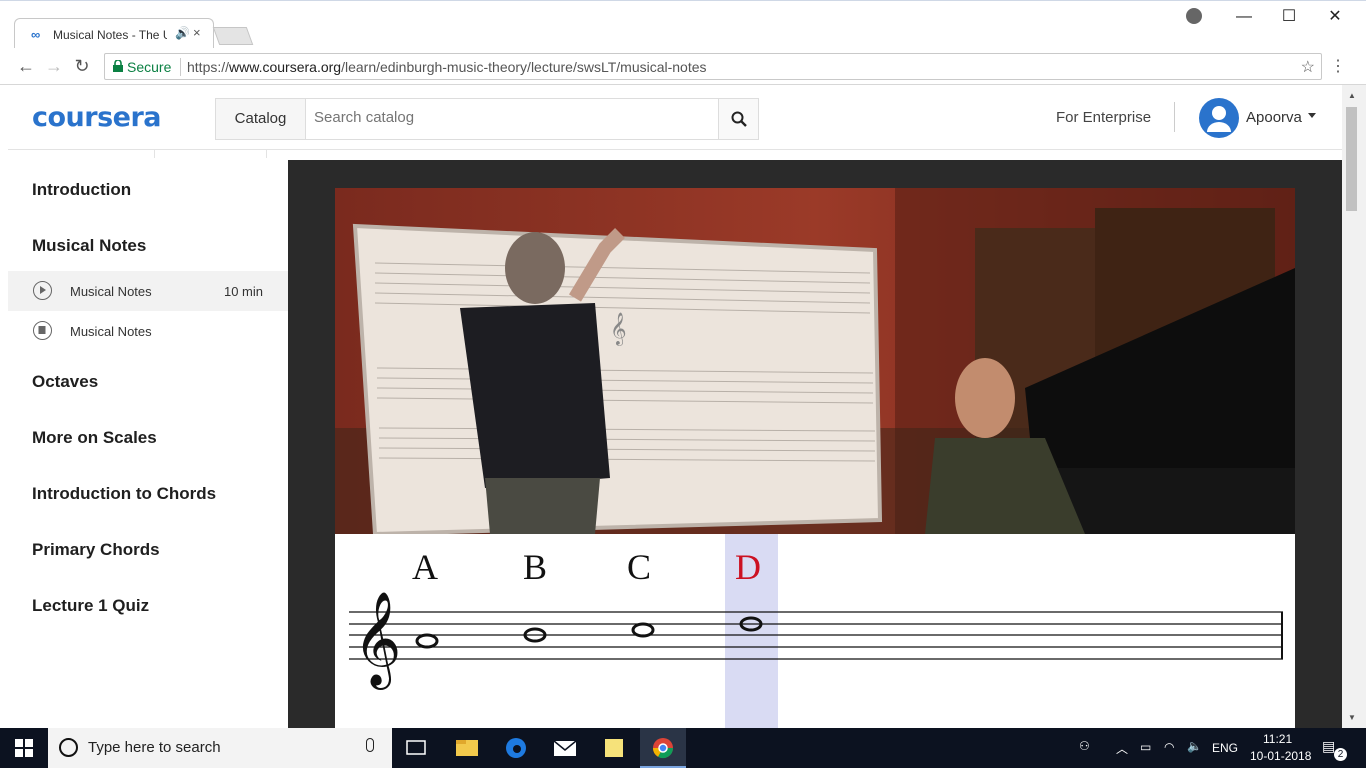 This screenshot has height=773, width=1366. What do you see at coordinates (1335, 17) in the screenshot?
I see `window-close-button: ✕` at bounding box center [1335, 17].